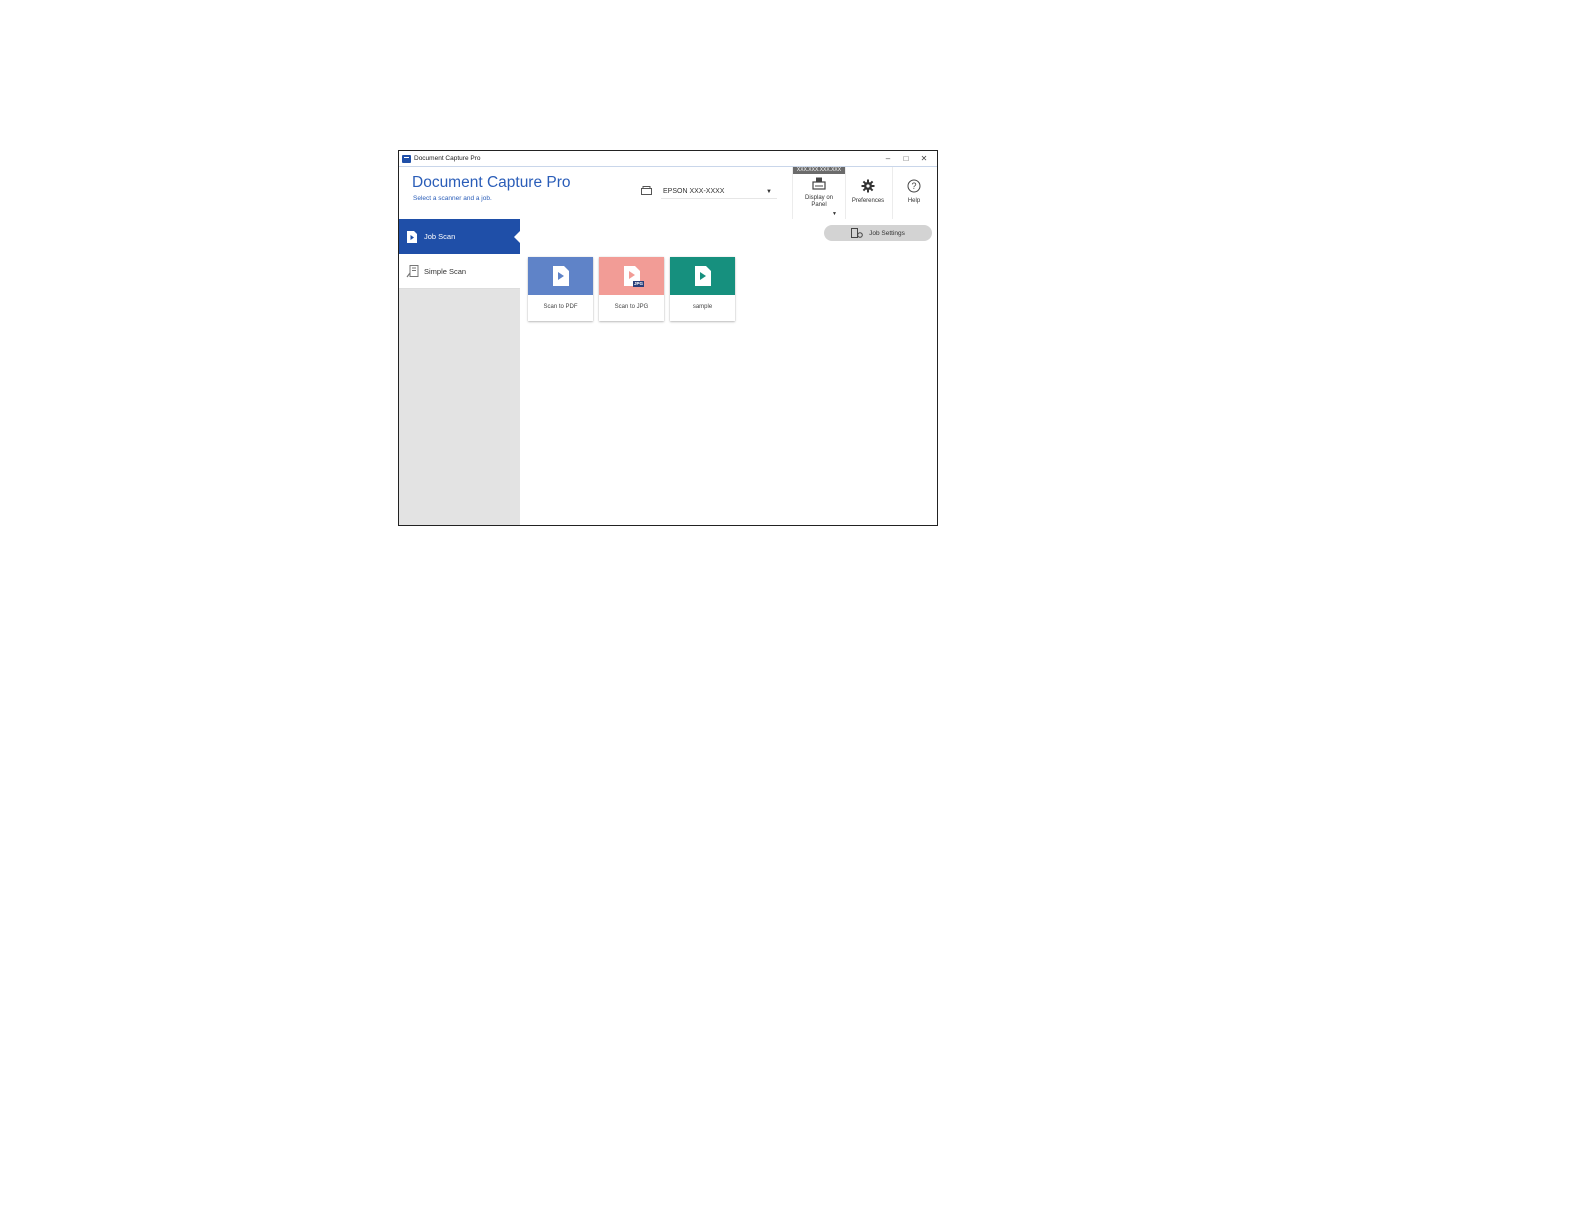 This screenshot has width=1584, height=1224. Describe the element at coordinates (868, 201) in the screenshot. I see `preferences-label: Preferences` at that location.